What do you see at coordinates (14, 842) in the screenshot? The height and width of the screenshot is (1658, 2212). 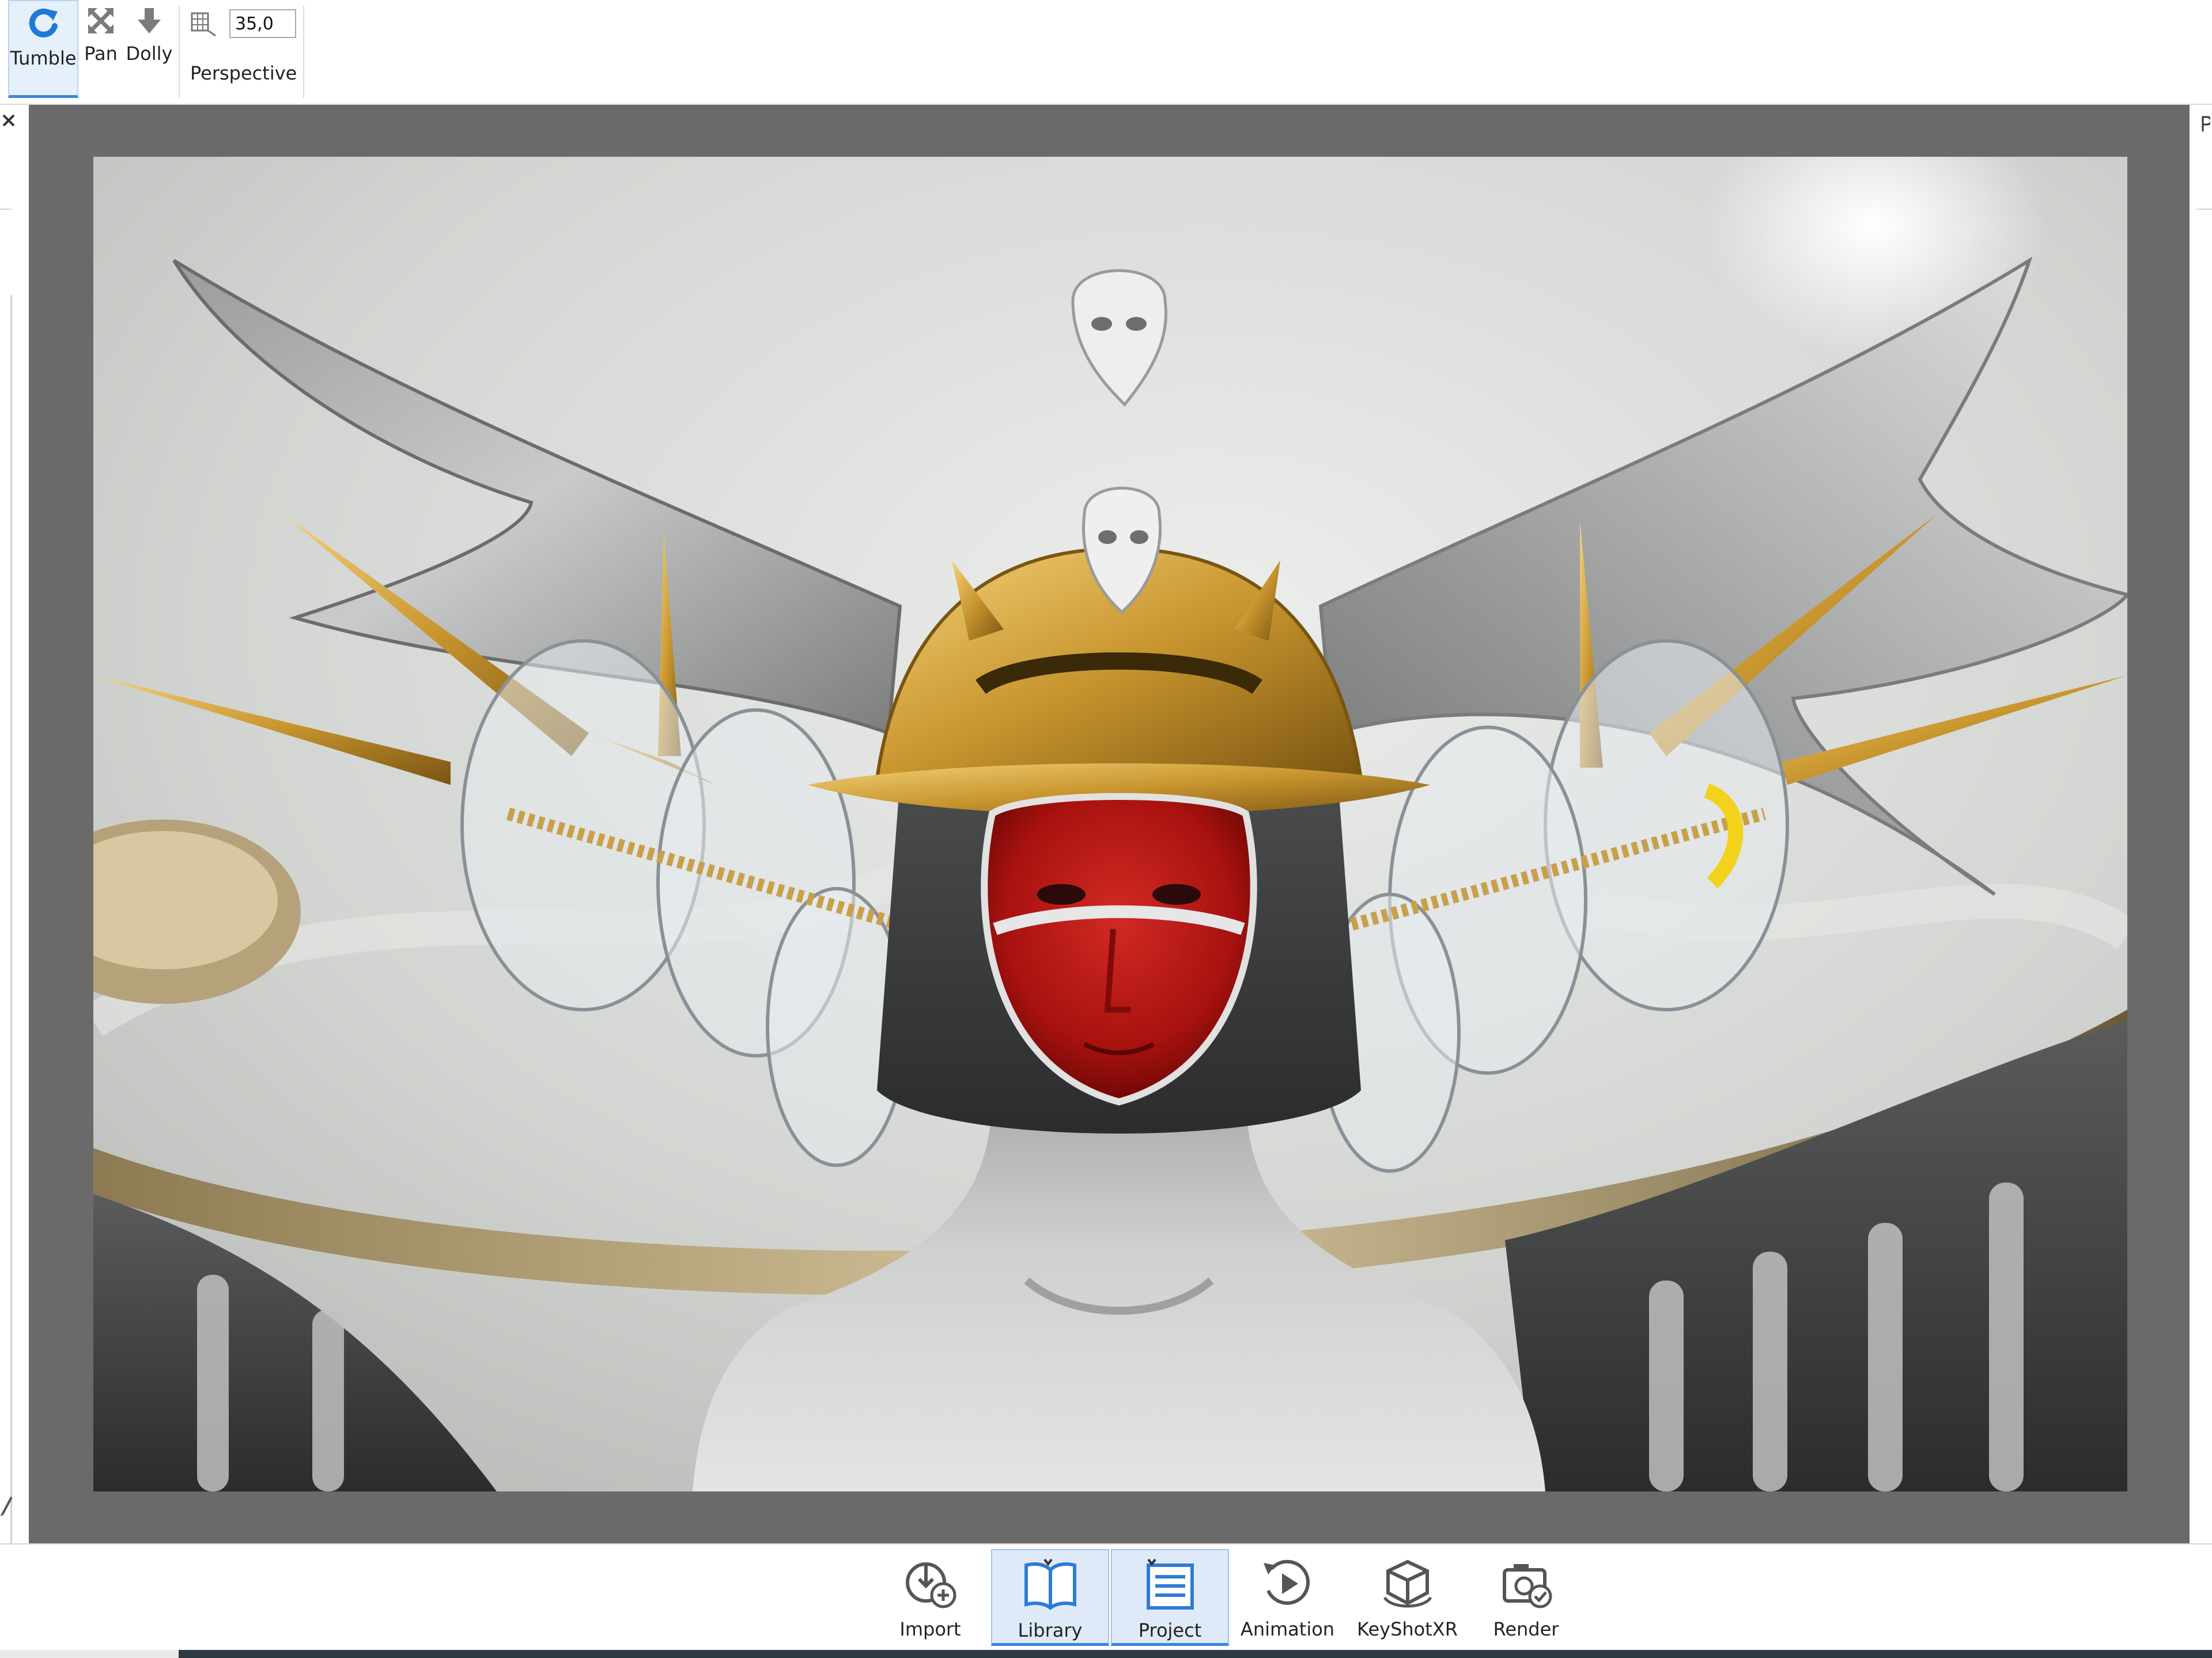 I see `left-panel-strip` at bounding box center [14, 842].